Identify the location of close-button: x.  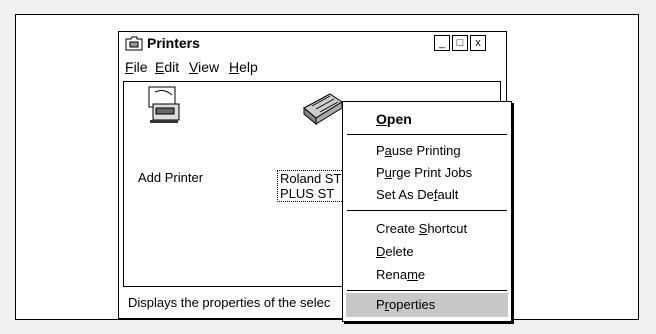
(478, 43).